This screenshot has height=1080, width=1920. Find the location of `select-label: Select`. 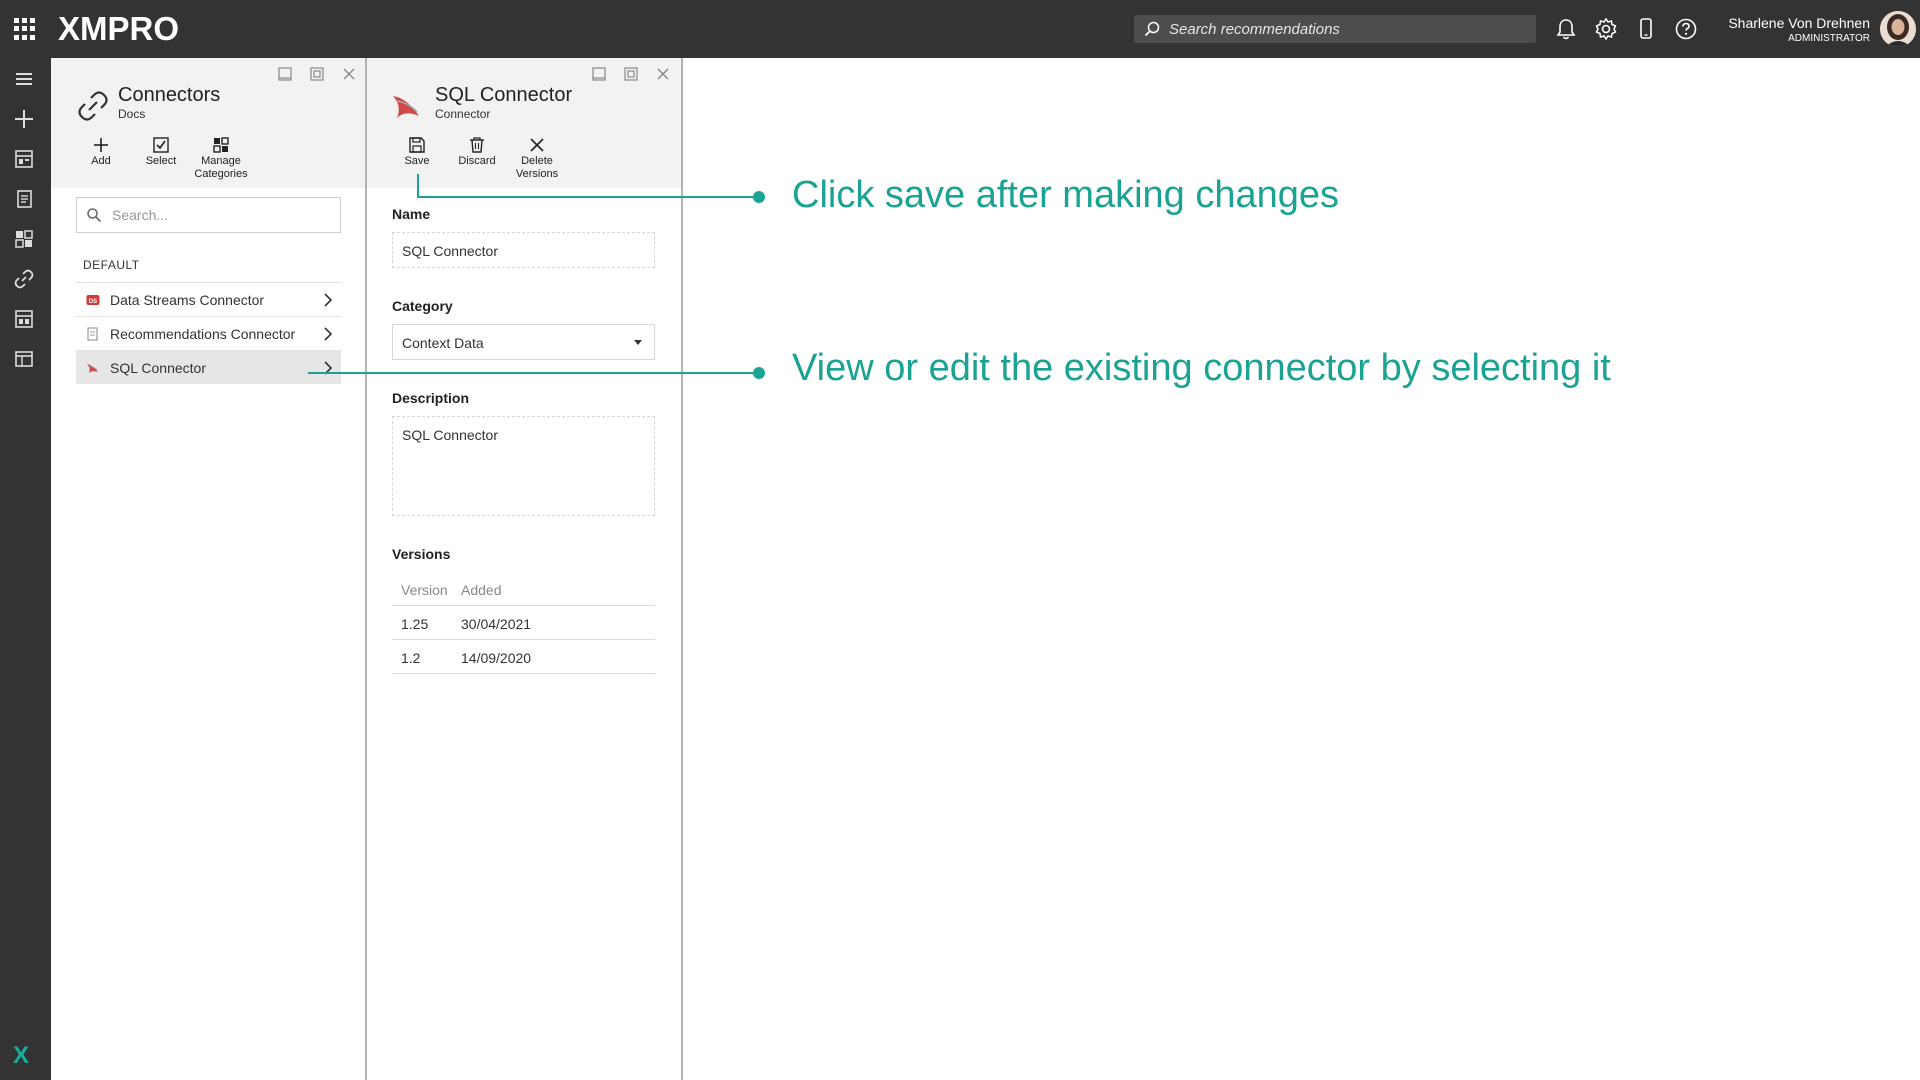

select-label: Select is located at coordinates (161, 161).